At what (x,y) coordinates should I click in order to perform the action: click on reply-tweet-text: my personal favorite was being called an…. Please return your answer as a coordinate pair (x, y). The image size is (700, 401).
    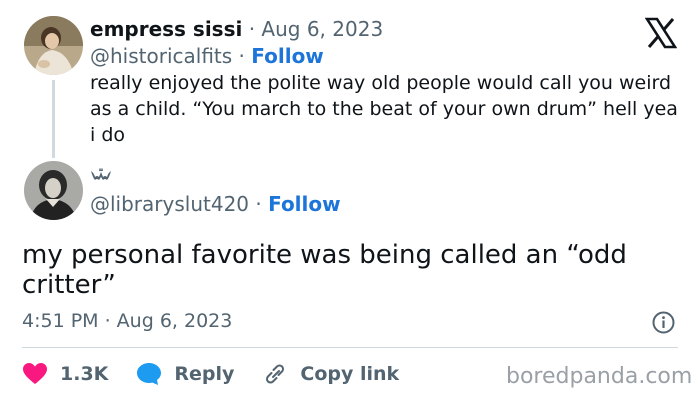
    Looking at the image, I should click on (324, 270).